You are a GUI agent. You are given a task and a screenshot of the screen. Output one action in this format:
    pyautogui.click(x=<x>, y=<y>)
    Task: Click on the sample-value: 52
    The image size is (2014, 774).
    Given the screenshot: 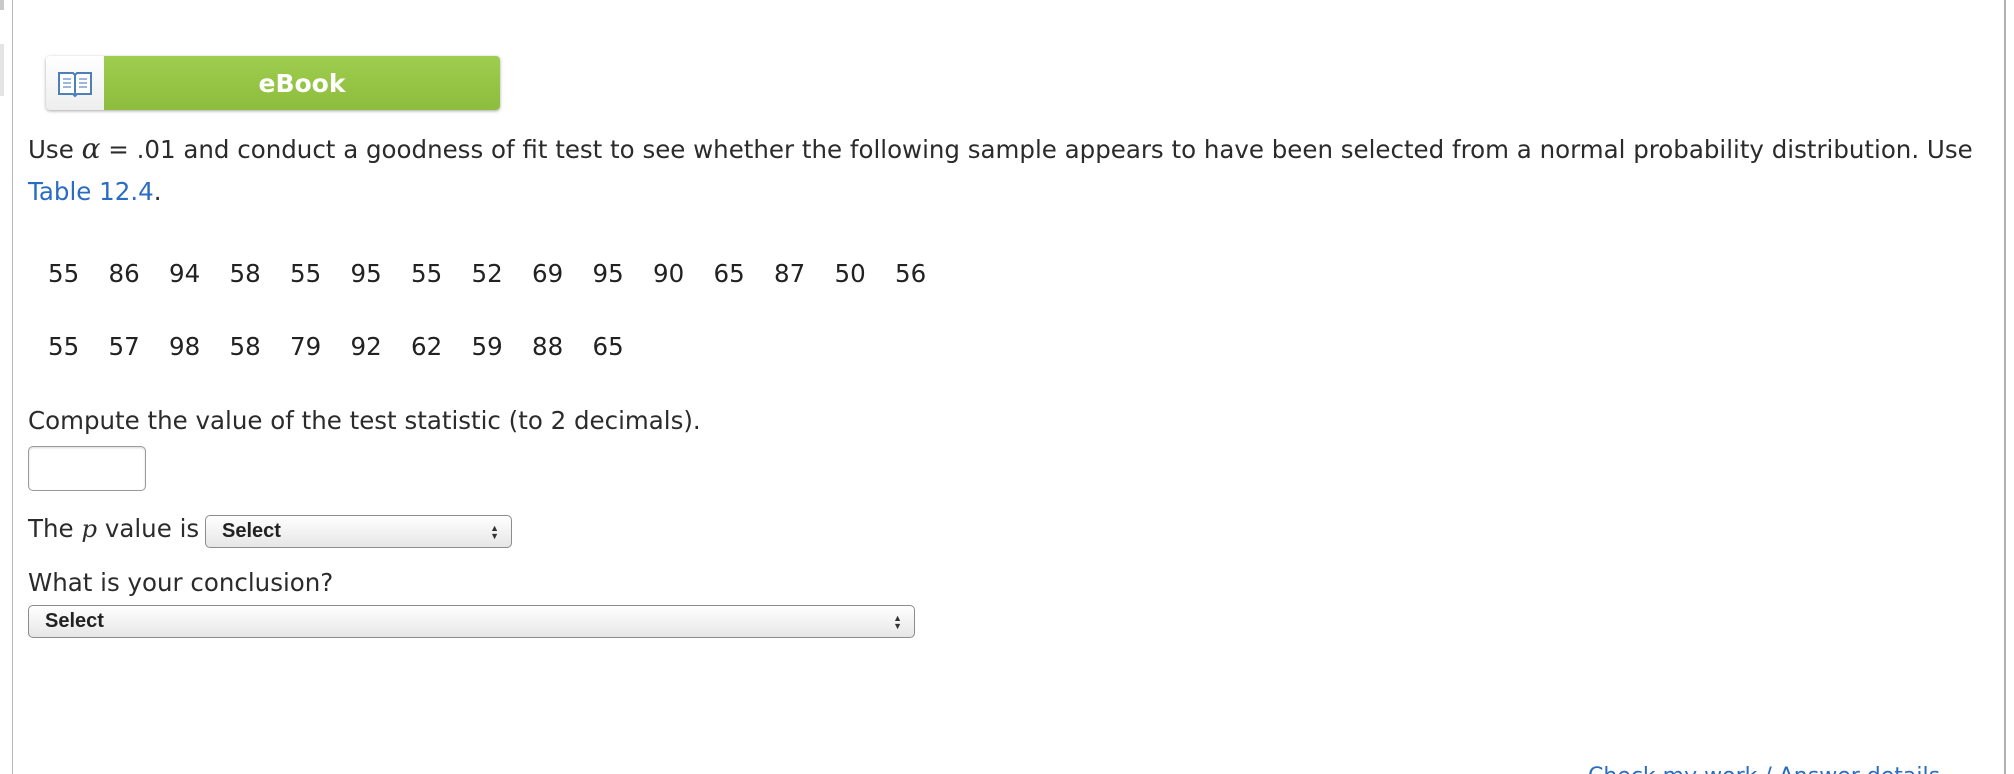 What is the action you would take?
    pyautogui.click(x=487, y=273)
    